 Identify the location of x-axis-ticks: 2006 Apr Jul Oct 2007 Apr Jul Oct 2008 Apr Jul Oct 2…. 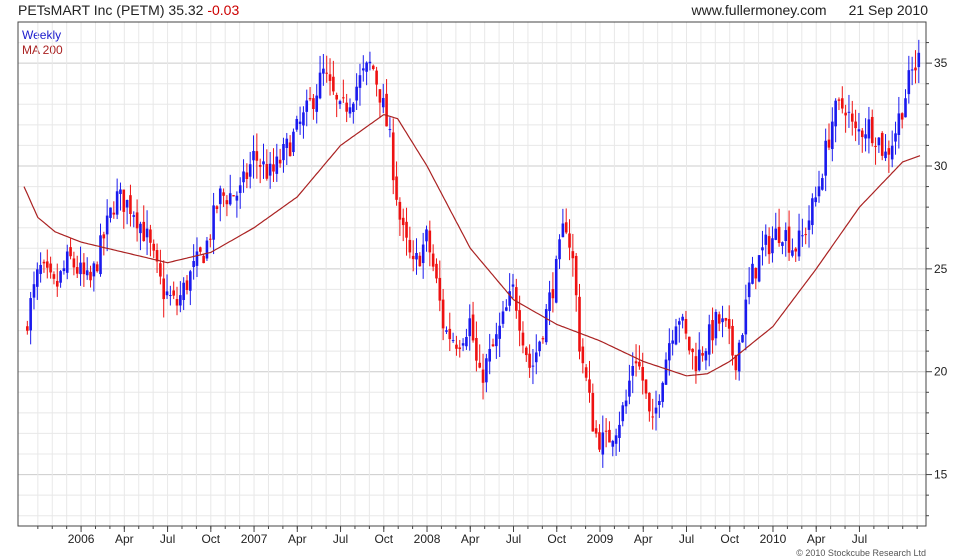
(477, 536).